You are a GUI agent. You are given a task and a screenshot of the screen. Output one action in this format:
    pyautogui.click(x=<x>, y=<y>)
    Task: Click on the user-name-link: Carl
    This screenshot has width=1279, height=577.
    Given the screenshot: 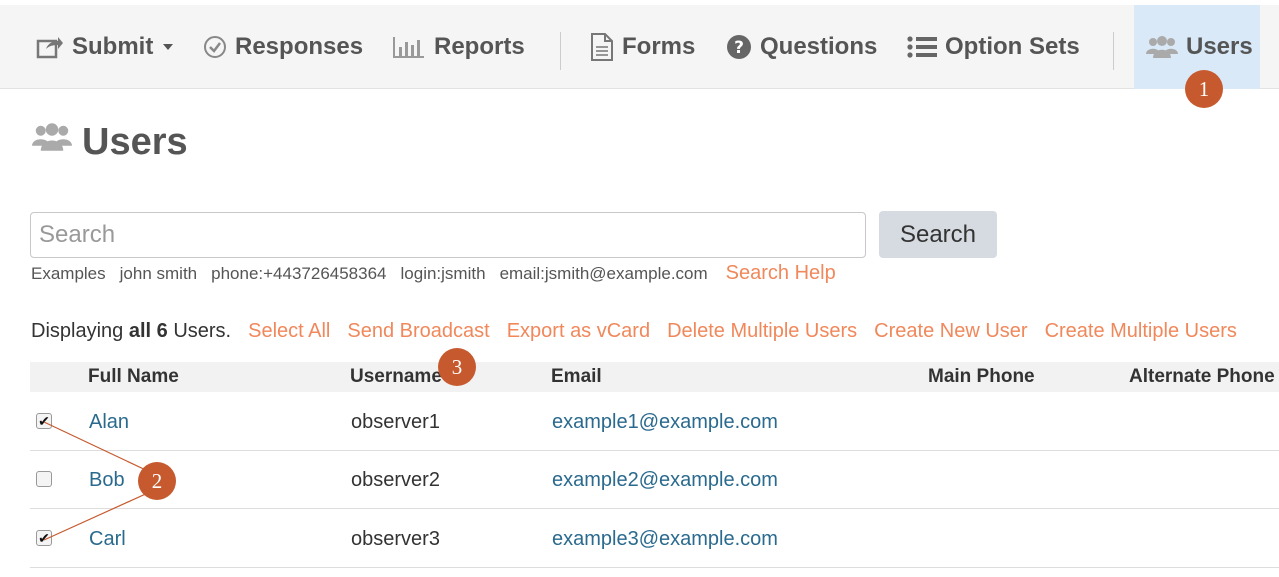 What is the action you would take?
    pyautogui.click(x=107, y=539)
    